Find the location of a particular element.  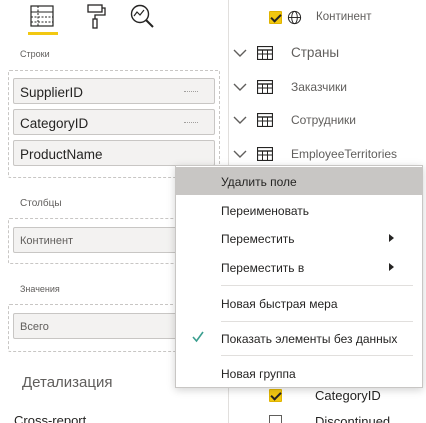

checkbox-unchecked-icon is located at coordinates (275, 419).